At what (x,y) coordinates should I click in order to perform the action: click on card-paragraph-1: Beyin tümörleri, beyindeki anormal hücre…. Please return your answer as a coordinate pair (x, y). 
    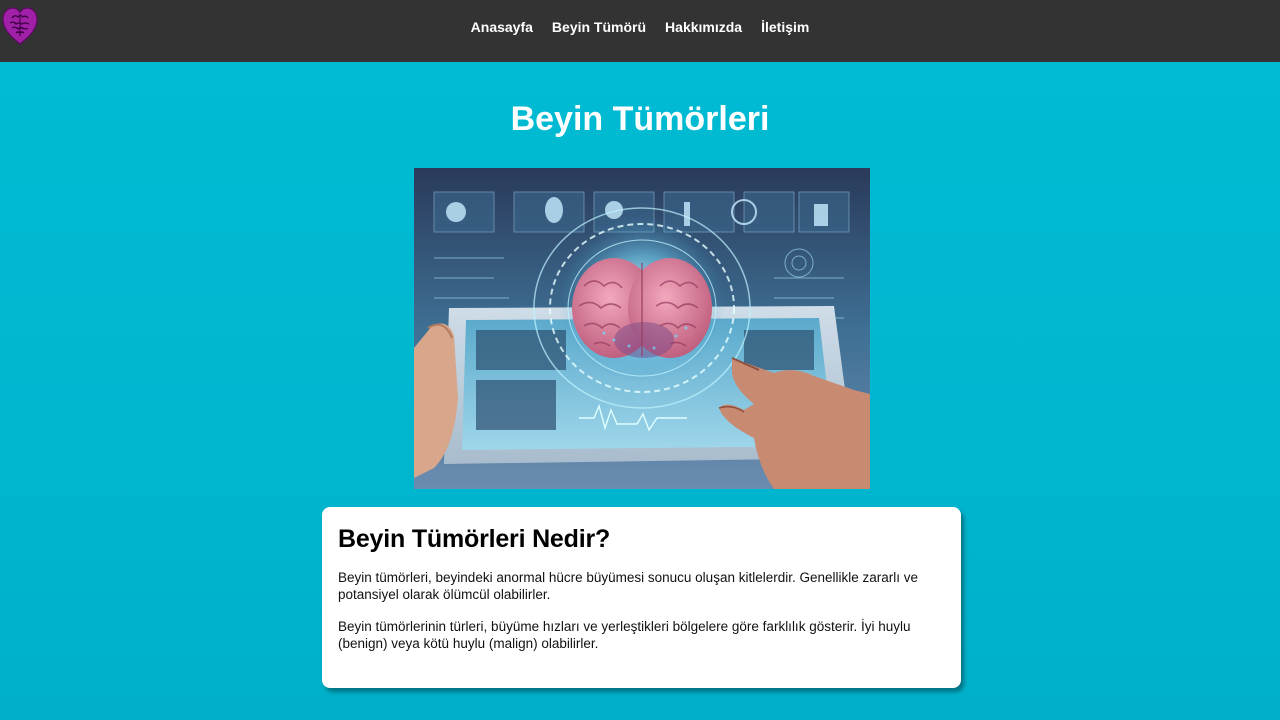
    Looking at the image, I should click on (628, 586).